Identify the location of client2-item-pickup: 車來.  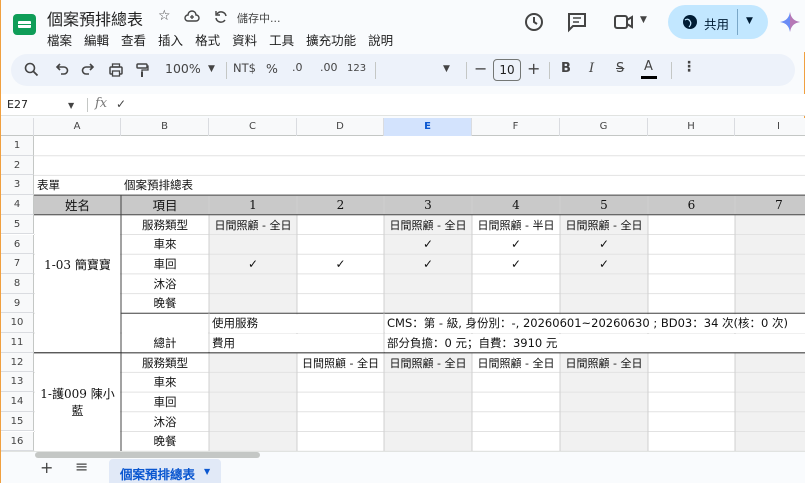
(165, 382).